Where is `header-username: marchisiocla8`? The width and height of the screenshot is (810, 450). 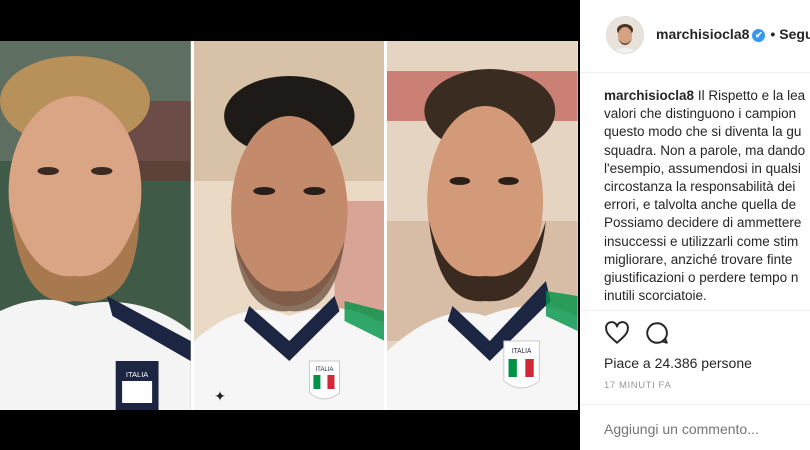 header-username: marchisiocla8 is located at coordinates (702, 34).